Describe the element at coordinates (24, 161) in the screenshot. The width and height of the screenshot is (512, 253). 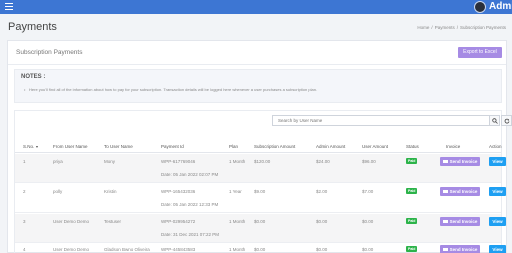
I see `cell-sno: 1` at that location.